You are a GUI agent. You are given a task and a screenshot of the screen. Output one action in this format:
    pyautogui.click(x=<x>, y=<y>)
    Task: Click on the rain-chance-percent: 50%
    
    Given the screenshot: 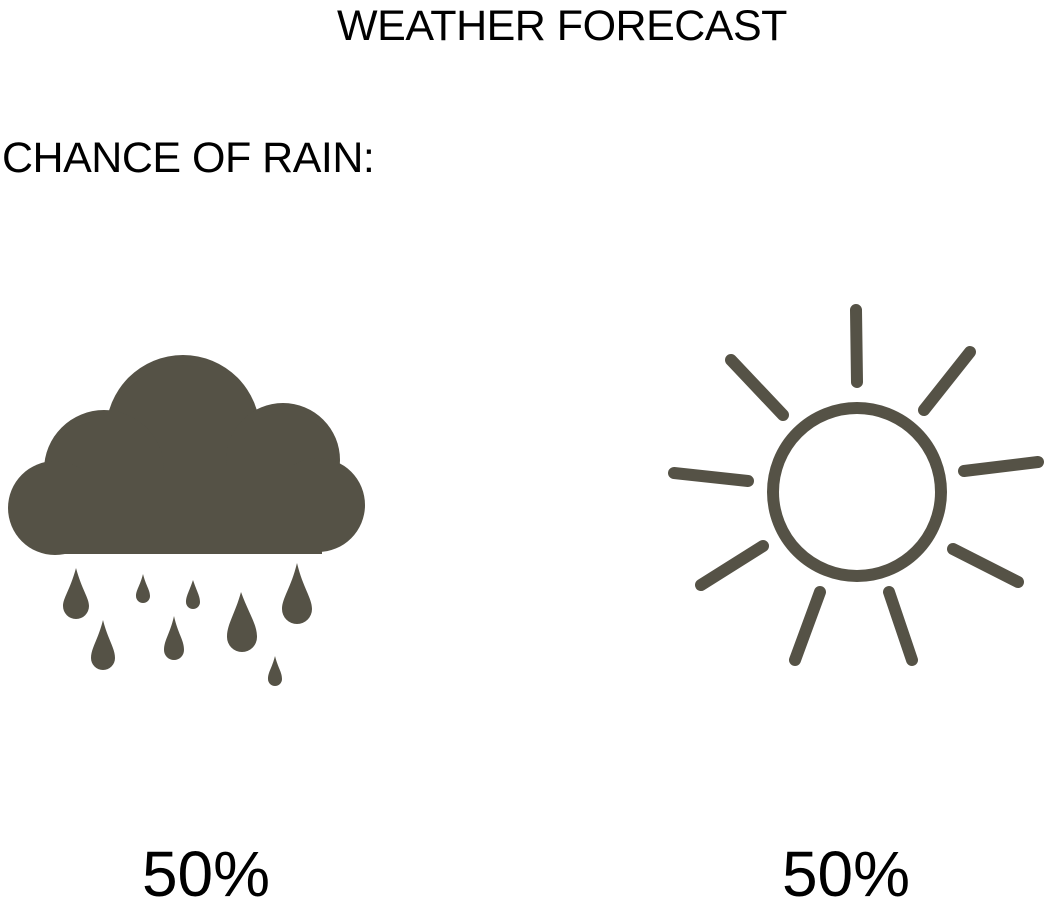 What is the action you would take?
    pyautogui.click(x=206, y=874)
    